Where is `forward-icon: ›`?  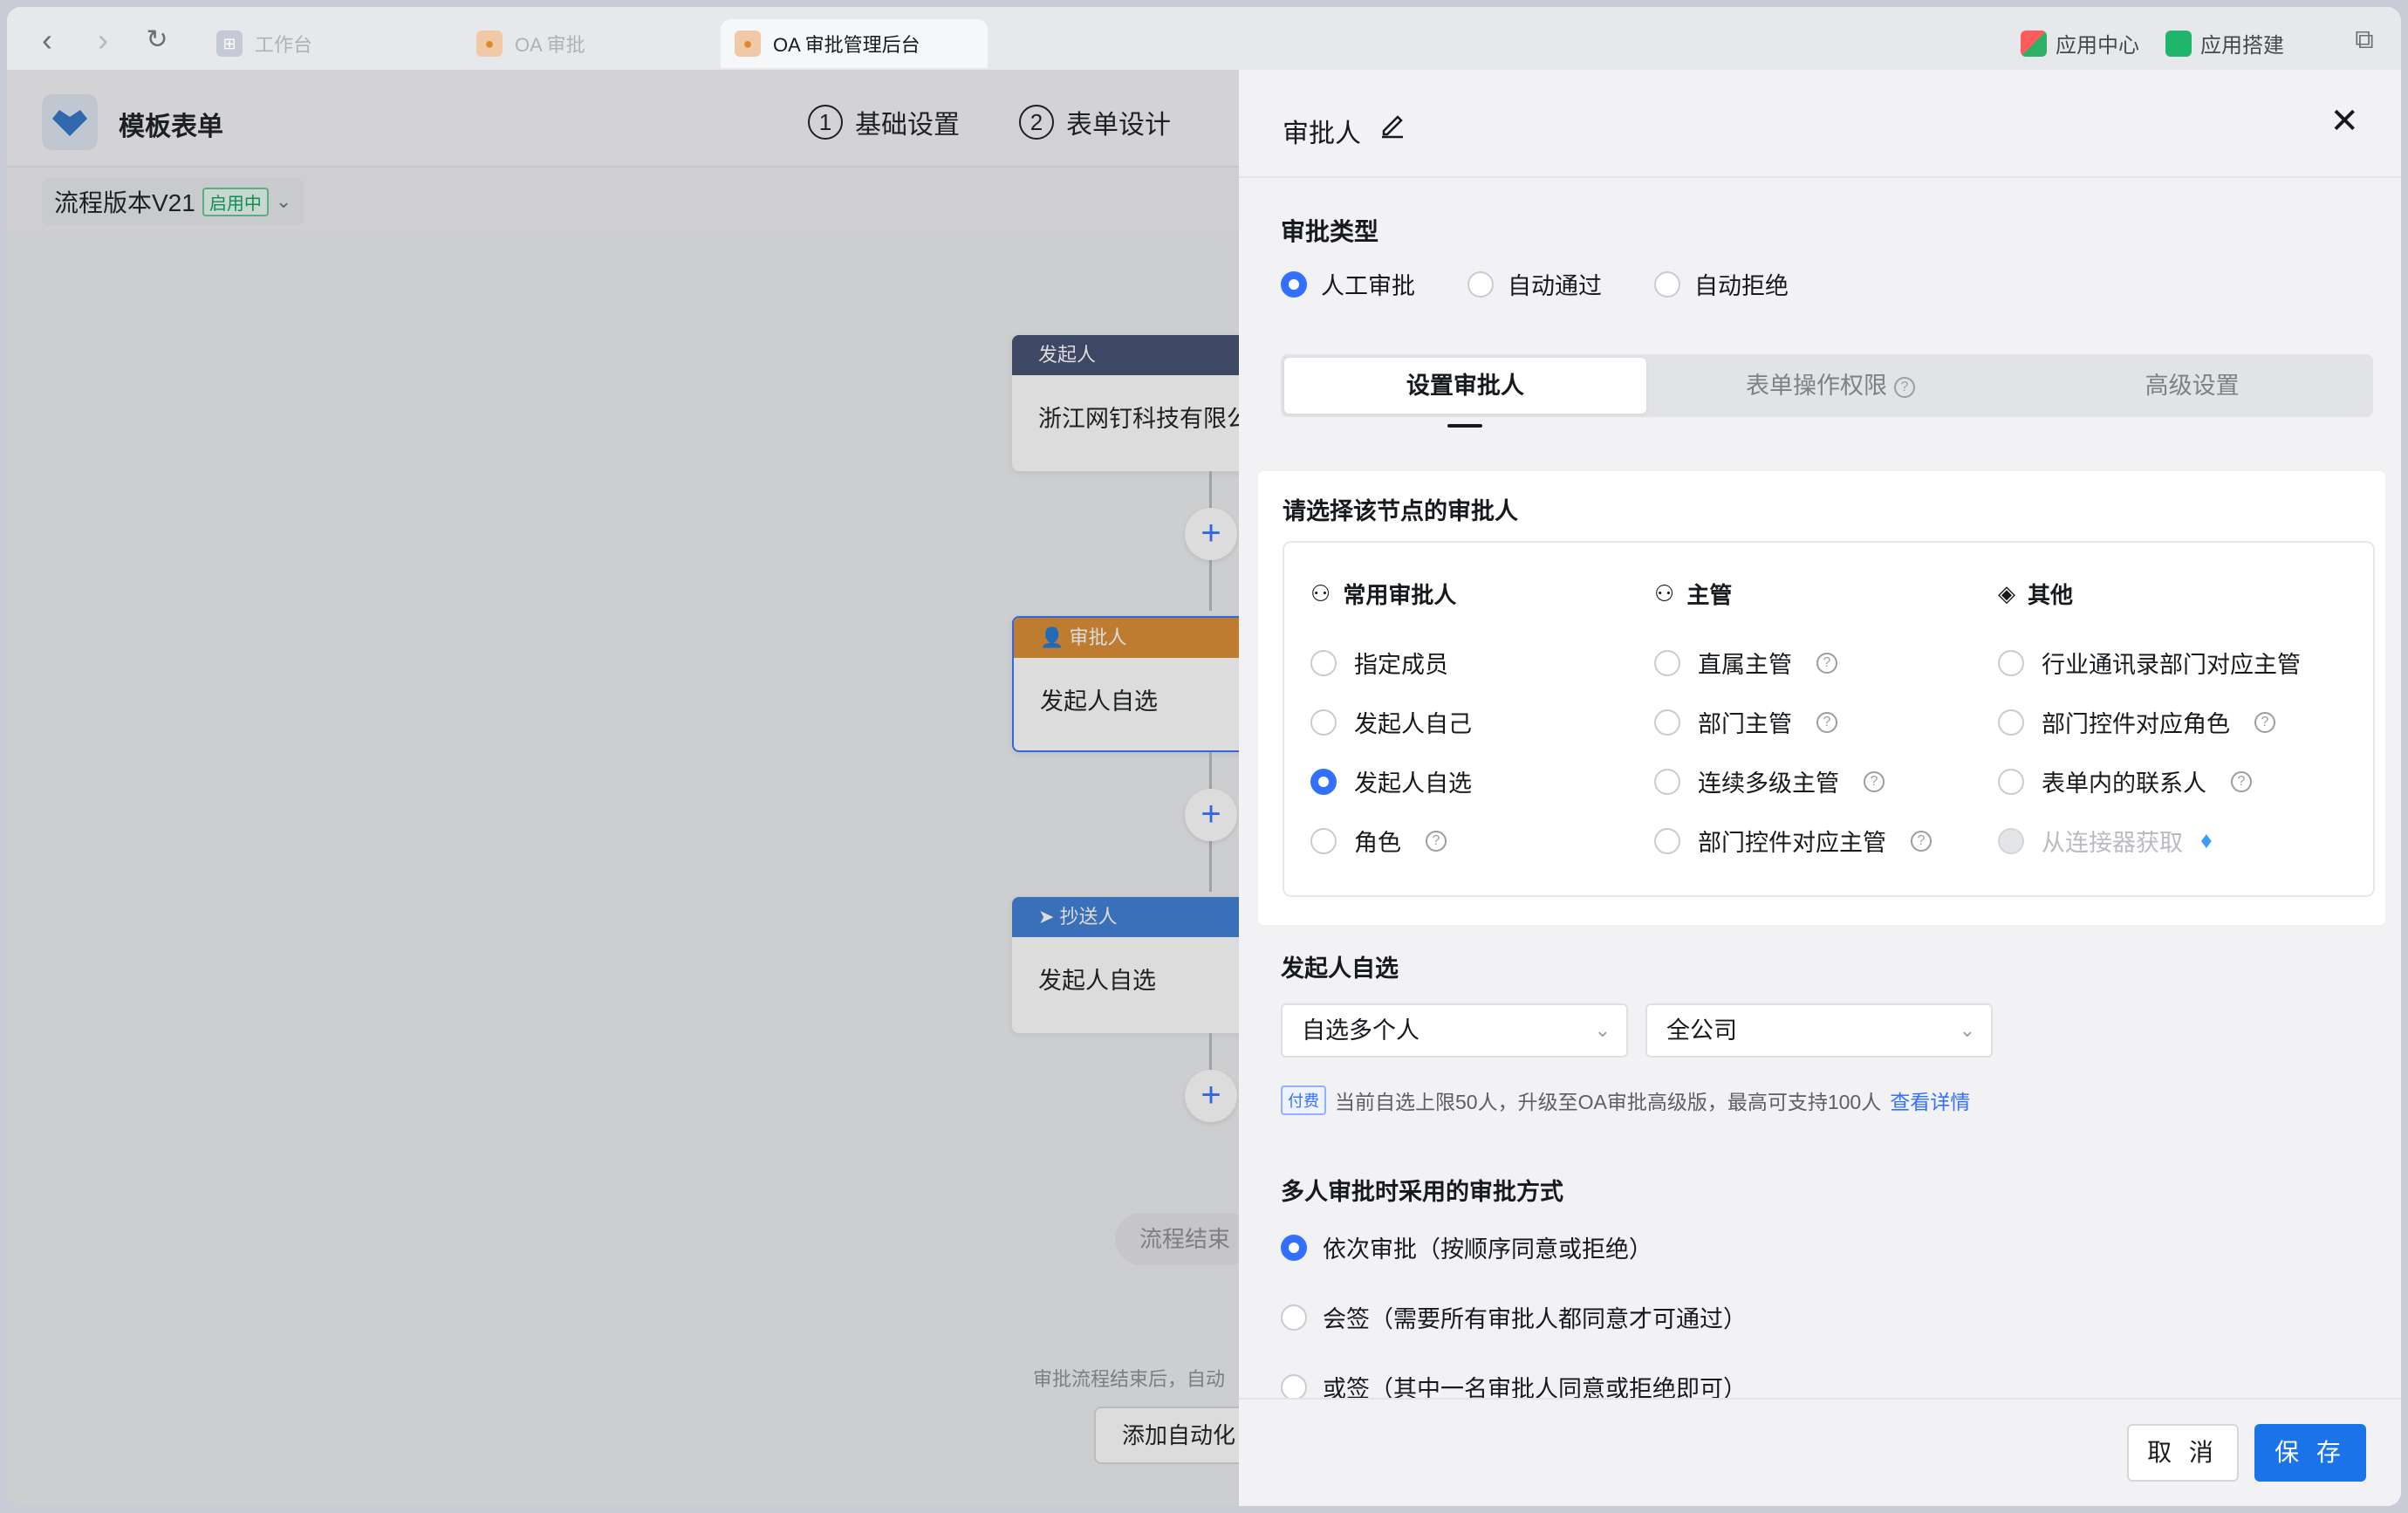
forward-icon: › is located at coordinates (103, 40).